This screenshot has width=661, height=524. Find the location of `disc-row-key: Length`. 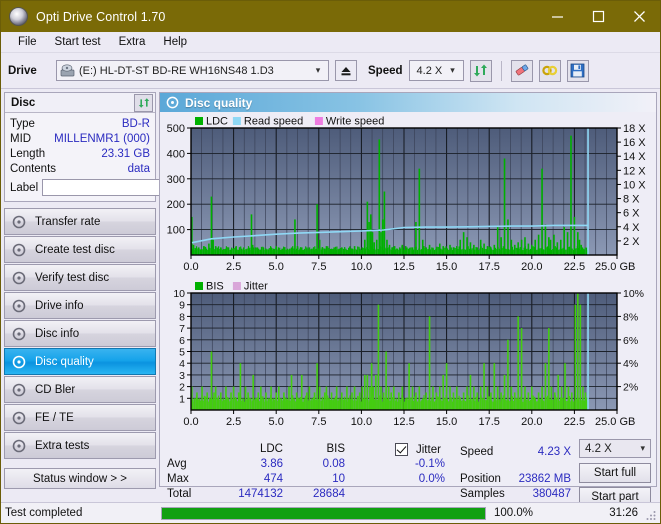

disc-row-key: Length is located at coordinates (28, 153).